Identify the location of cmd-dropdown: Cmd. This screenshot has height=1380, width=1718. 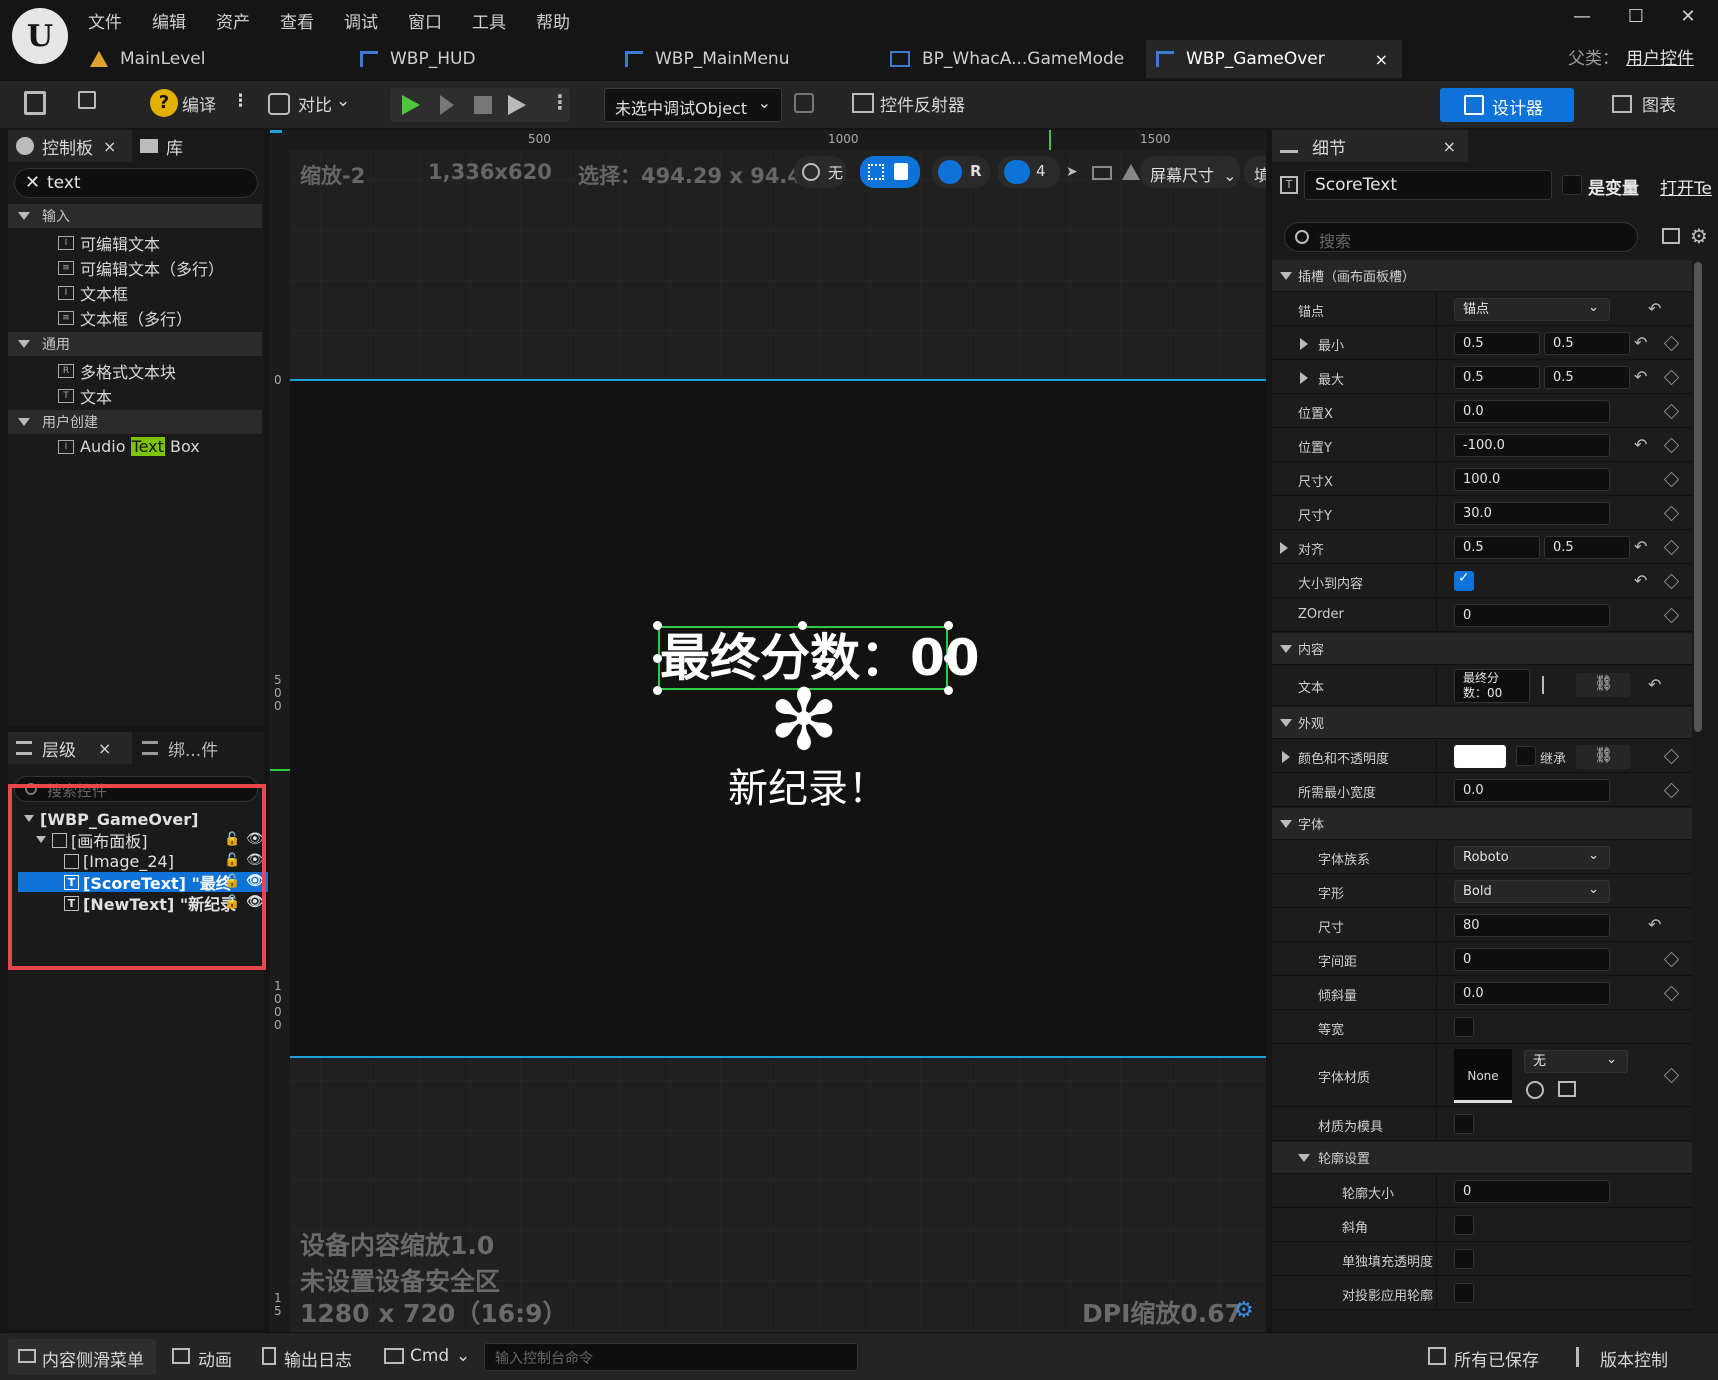
(429, 1356).